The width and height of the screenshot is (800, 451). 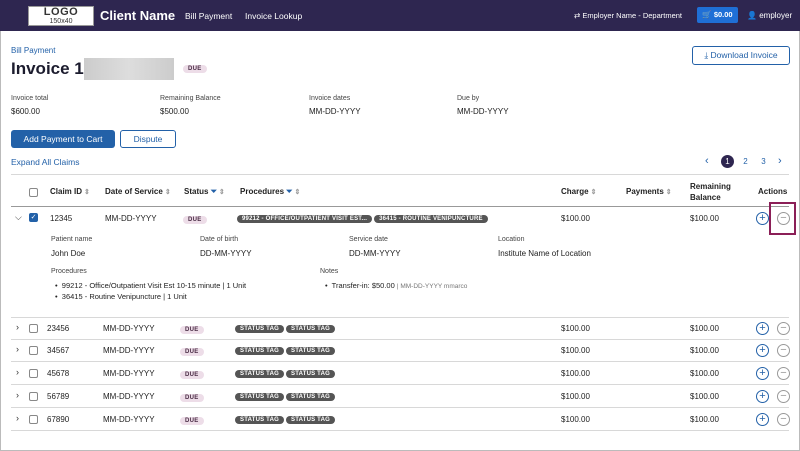 What do you see at coordinates (72, 239) in the screenshot?
I see `patient-label: Patient name` at bounding box center [72, 239].